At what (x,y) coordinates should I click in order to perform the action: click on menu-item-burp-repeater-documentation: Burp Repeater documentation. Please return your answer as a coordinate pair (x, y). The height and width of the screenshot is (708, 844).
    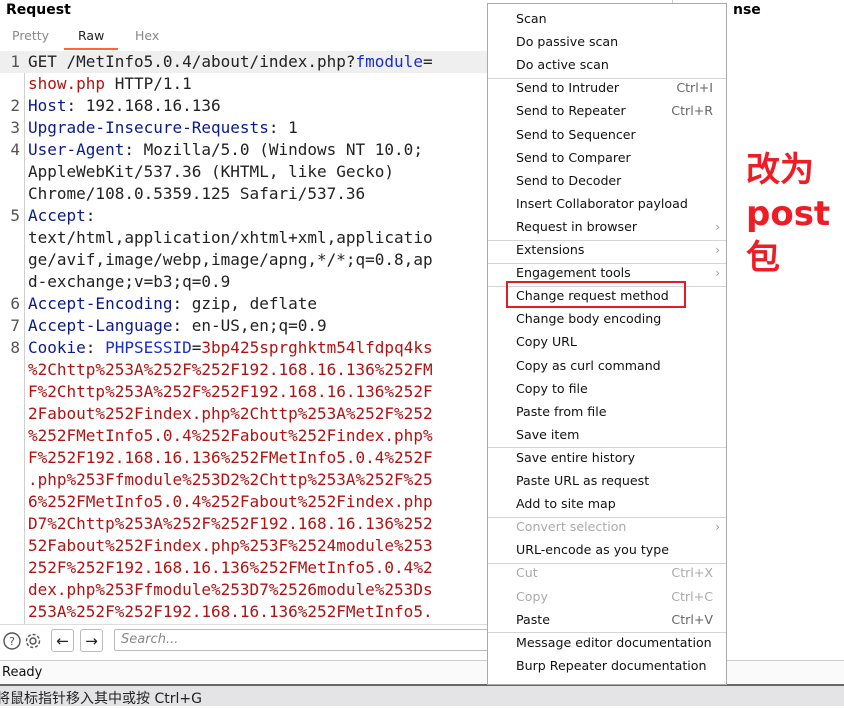
    Looking at the image, I should click on (607, 666).